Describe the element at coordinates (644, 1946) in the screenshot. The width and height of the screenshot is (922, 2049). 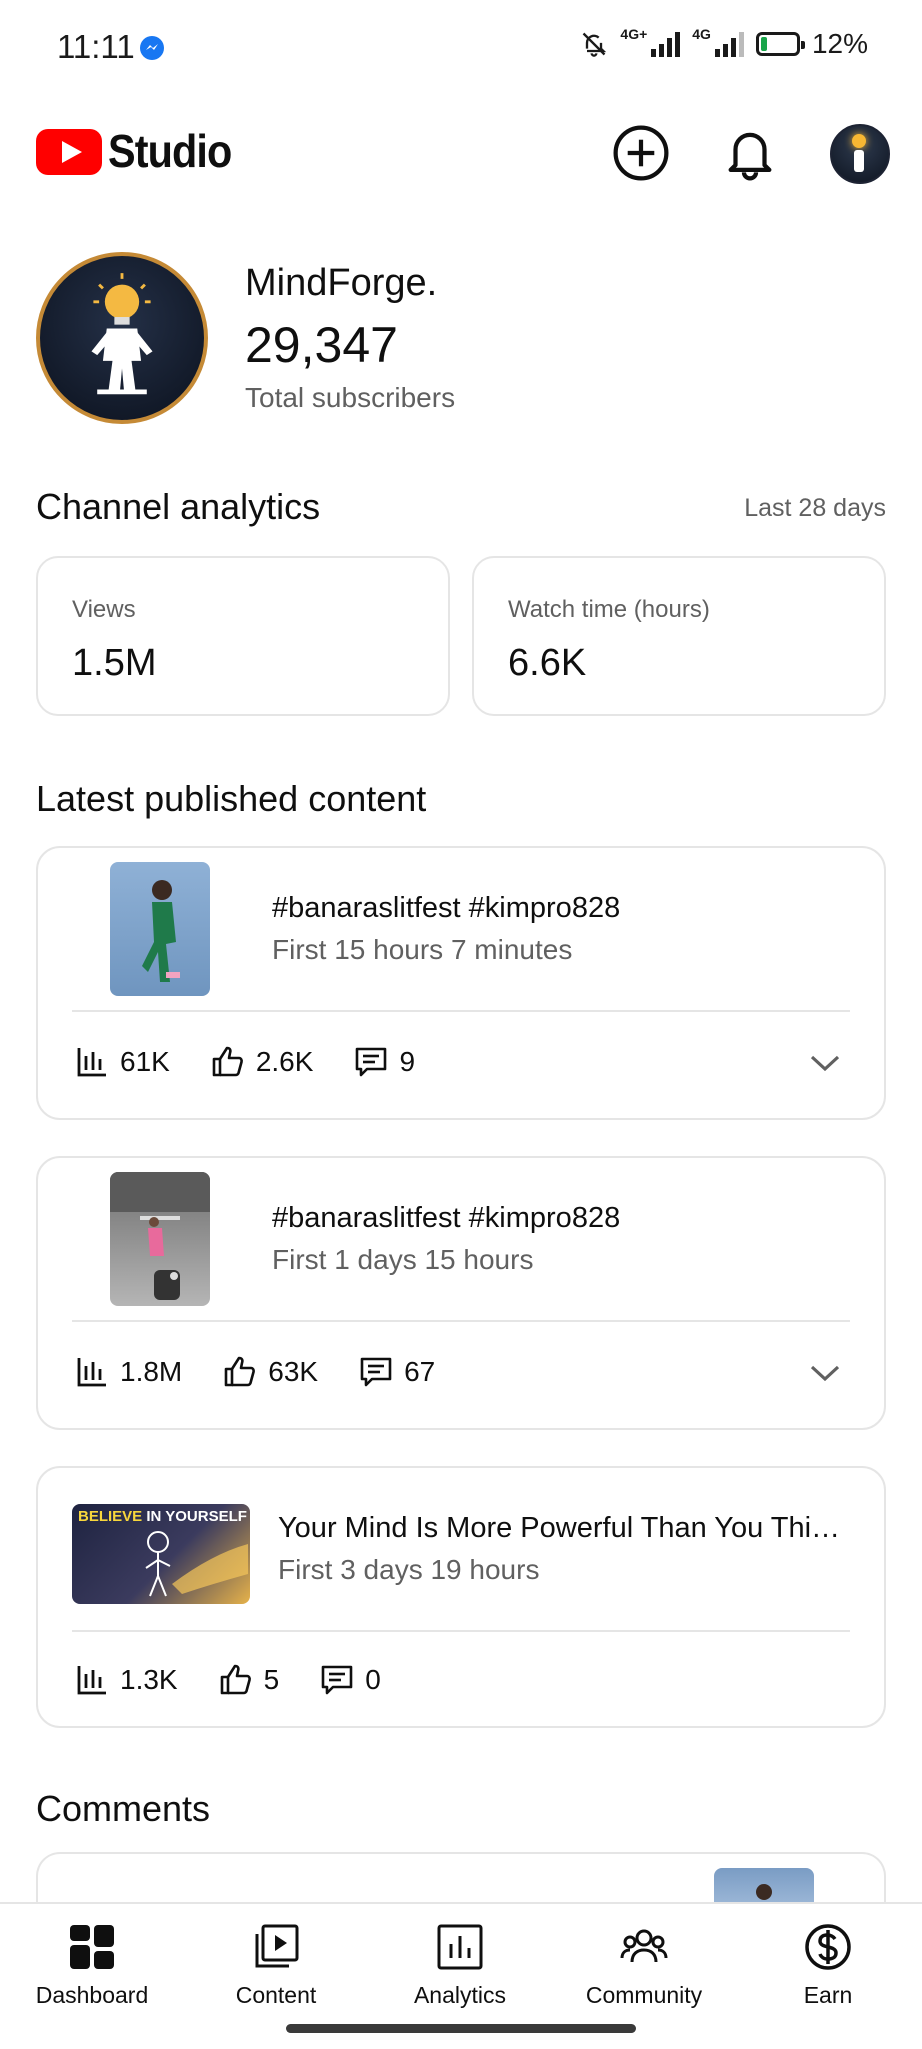
I see `community-icon` at that location.